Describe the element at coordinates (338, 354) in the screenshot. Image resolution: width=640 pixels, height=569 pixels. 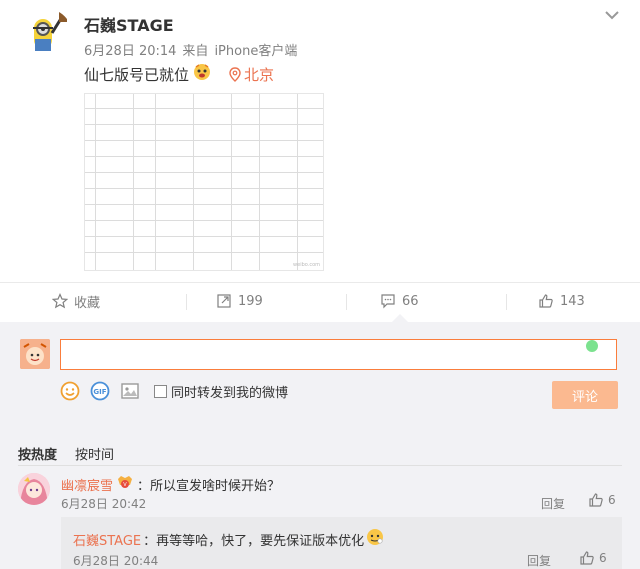
I see `comment-input` at that location.